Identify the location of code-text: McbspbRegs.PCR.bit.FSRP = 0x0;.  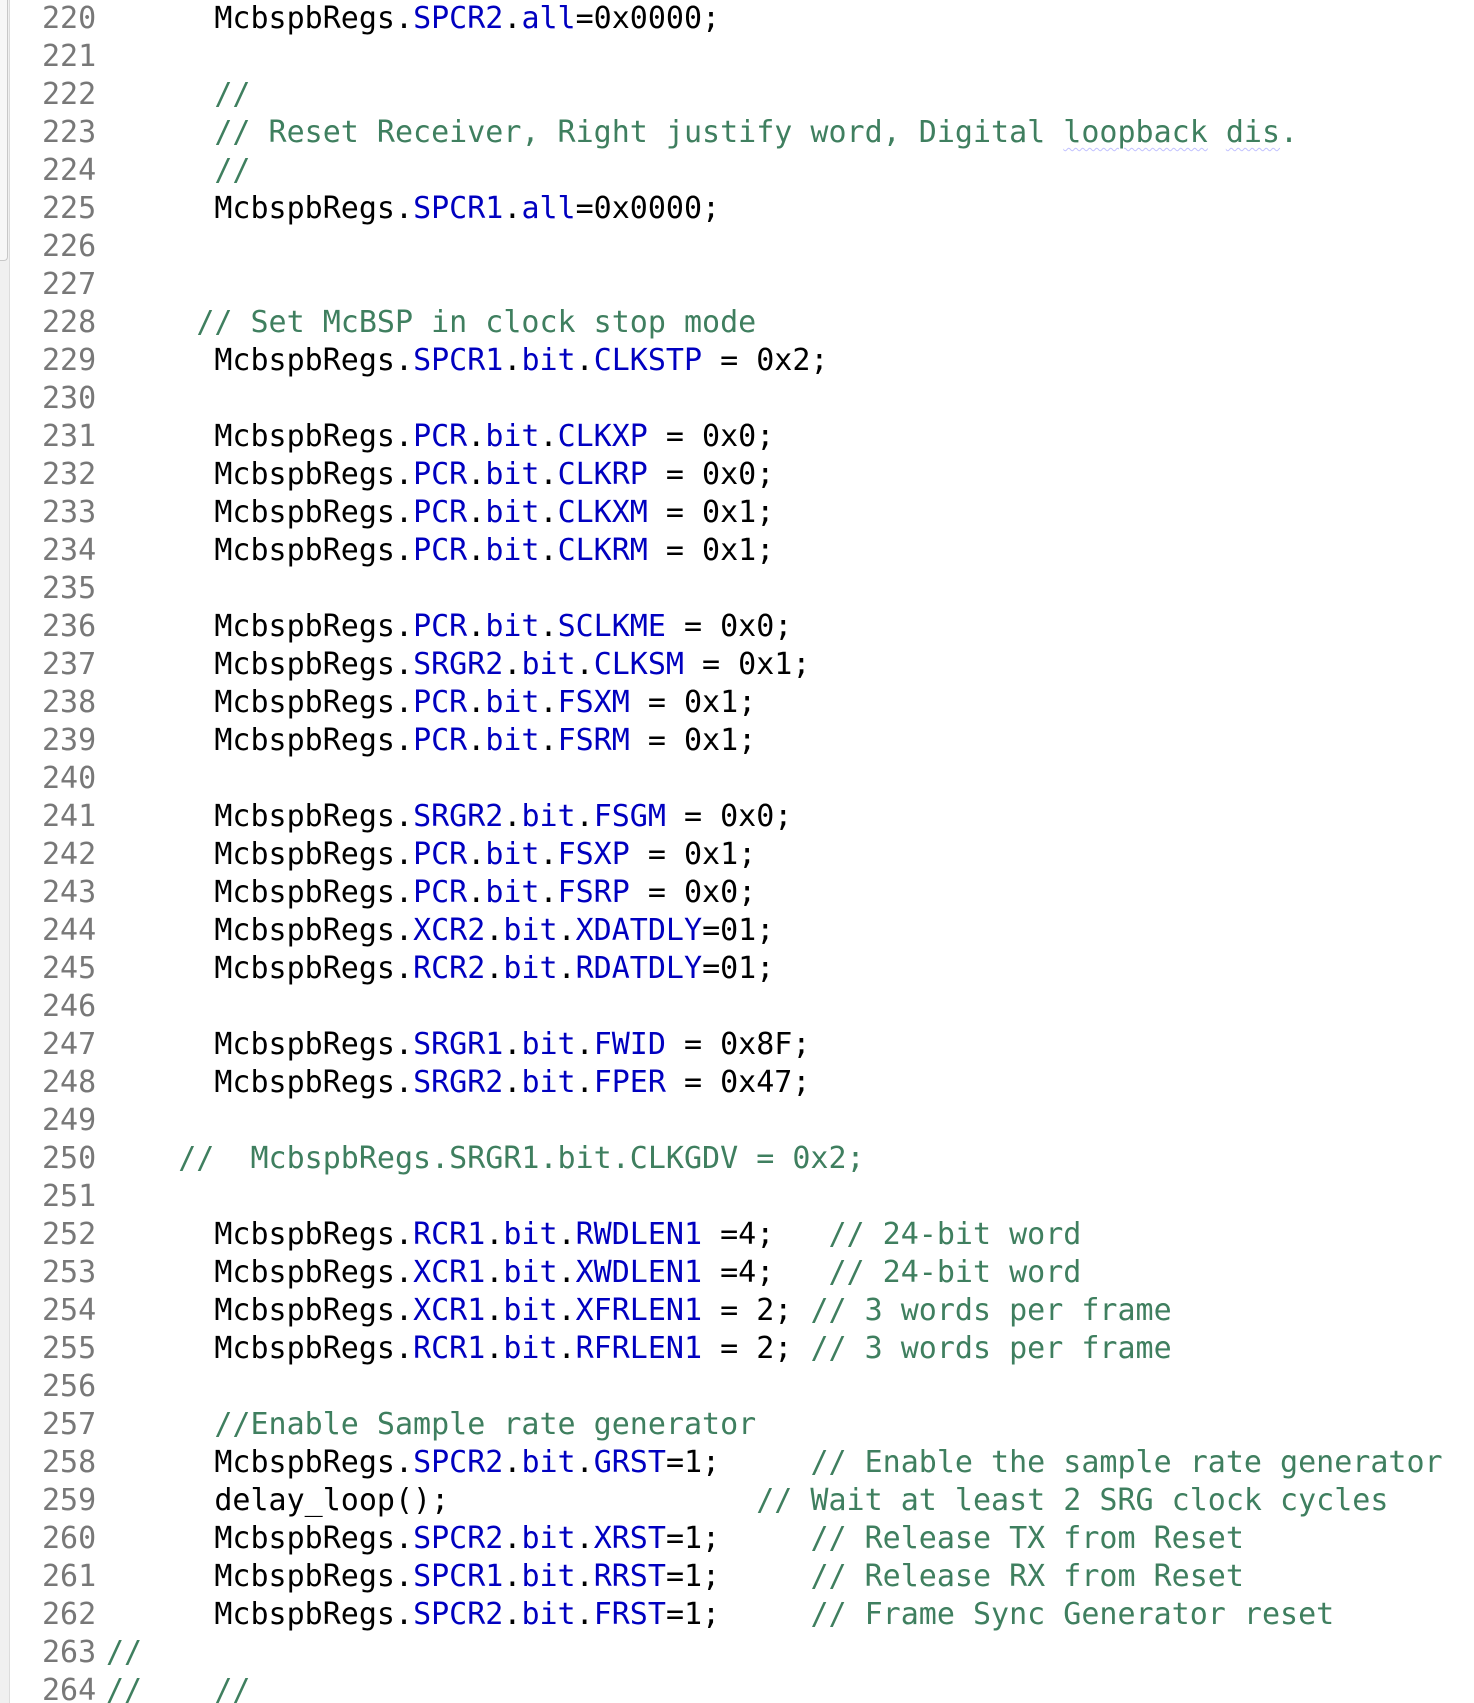
(431, 893).